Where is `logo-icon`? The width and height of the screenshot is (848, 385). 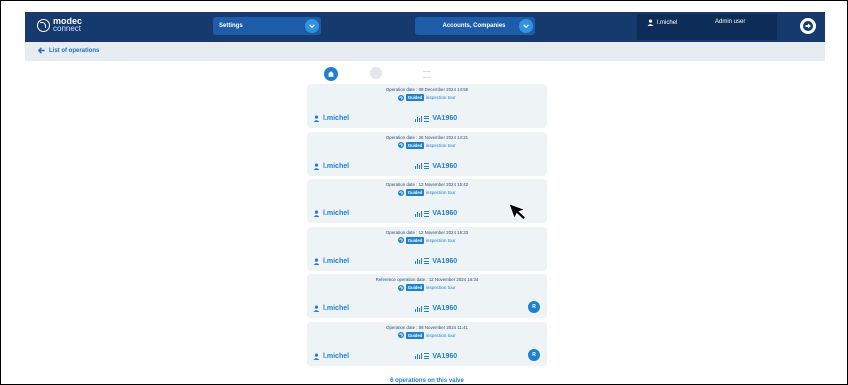 logo-icon is located at coordinates (43, 25).